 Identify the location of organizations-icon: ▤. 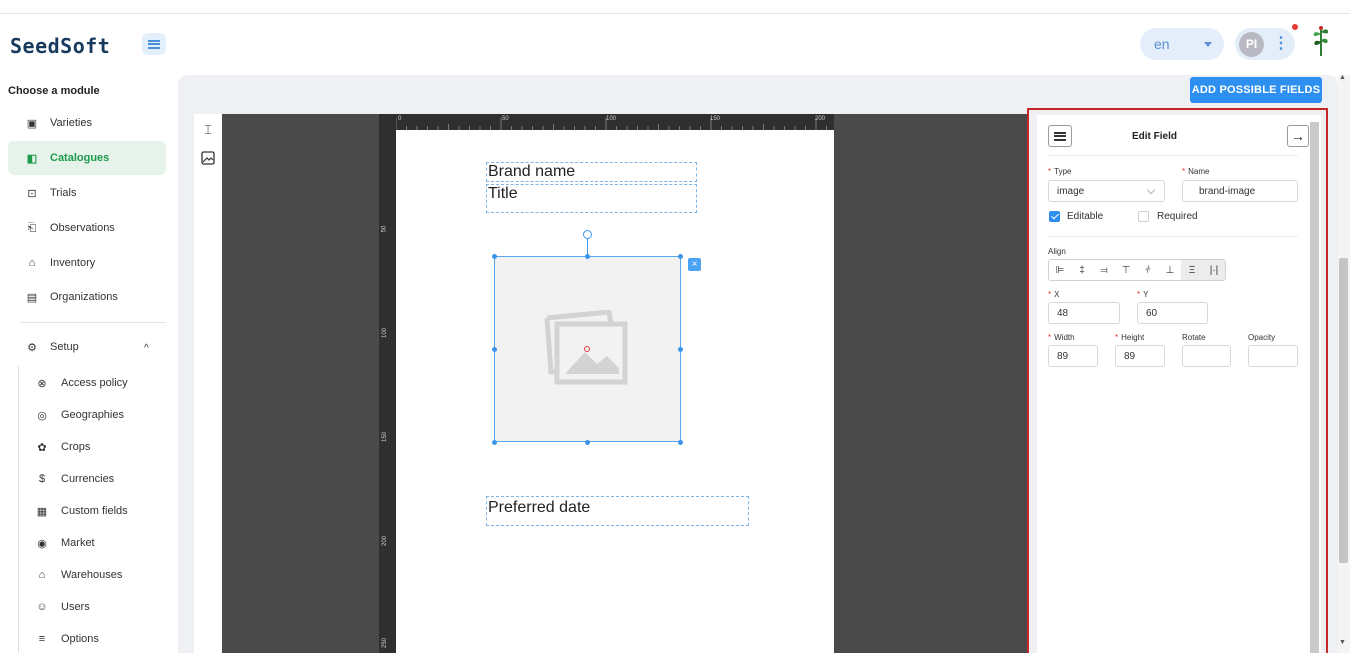
(32, 297).